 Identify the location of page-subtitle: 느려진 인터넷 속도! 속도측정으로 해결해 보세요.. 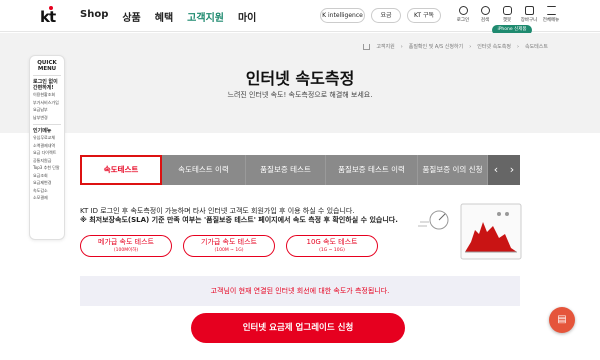
(300, 95).